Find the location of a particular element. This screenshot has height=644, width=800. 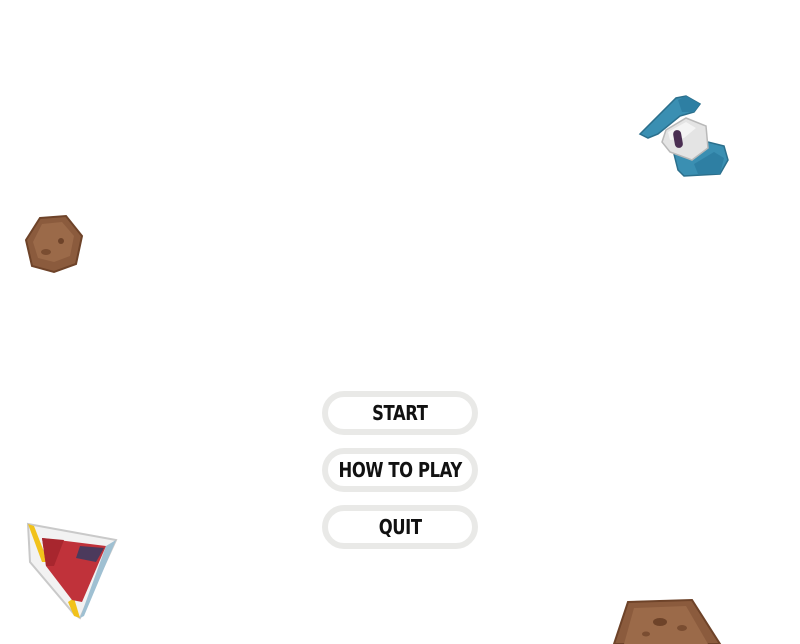

main-menu: START HOW TO PLAY QUIT is located at coordinates (400, 476).